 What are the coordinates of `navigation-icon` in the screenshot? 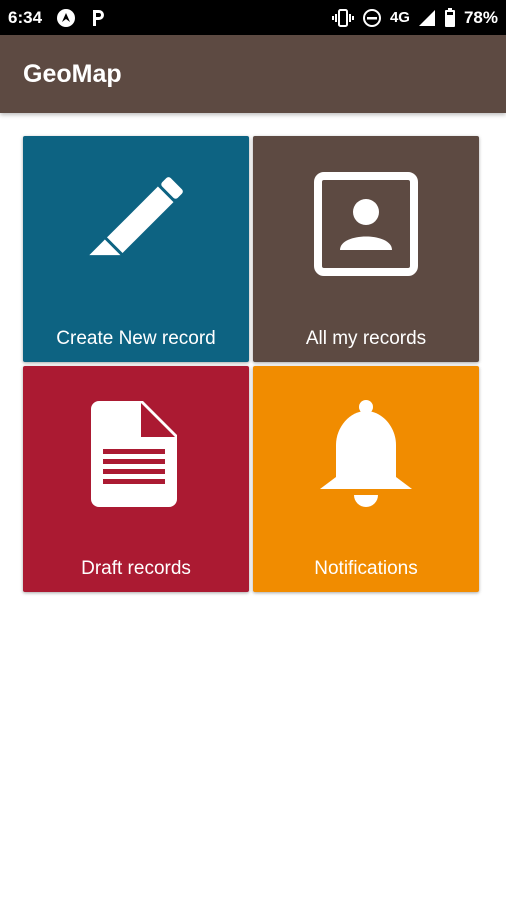 It's located at (66, 18).